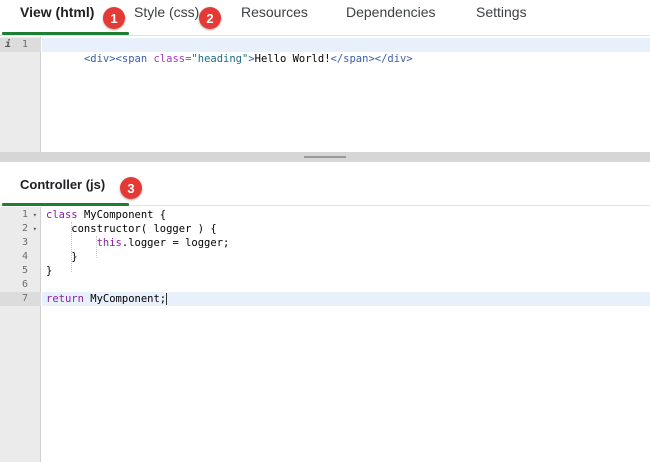 Image resolution: width=650 pixels, height=462 pixels. Describe the element at coordinates (20, 229) in the screenshot. I see `gutter-line: 2 ▾` at that location.